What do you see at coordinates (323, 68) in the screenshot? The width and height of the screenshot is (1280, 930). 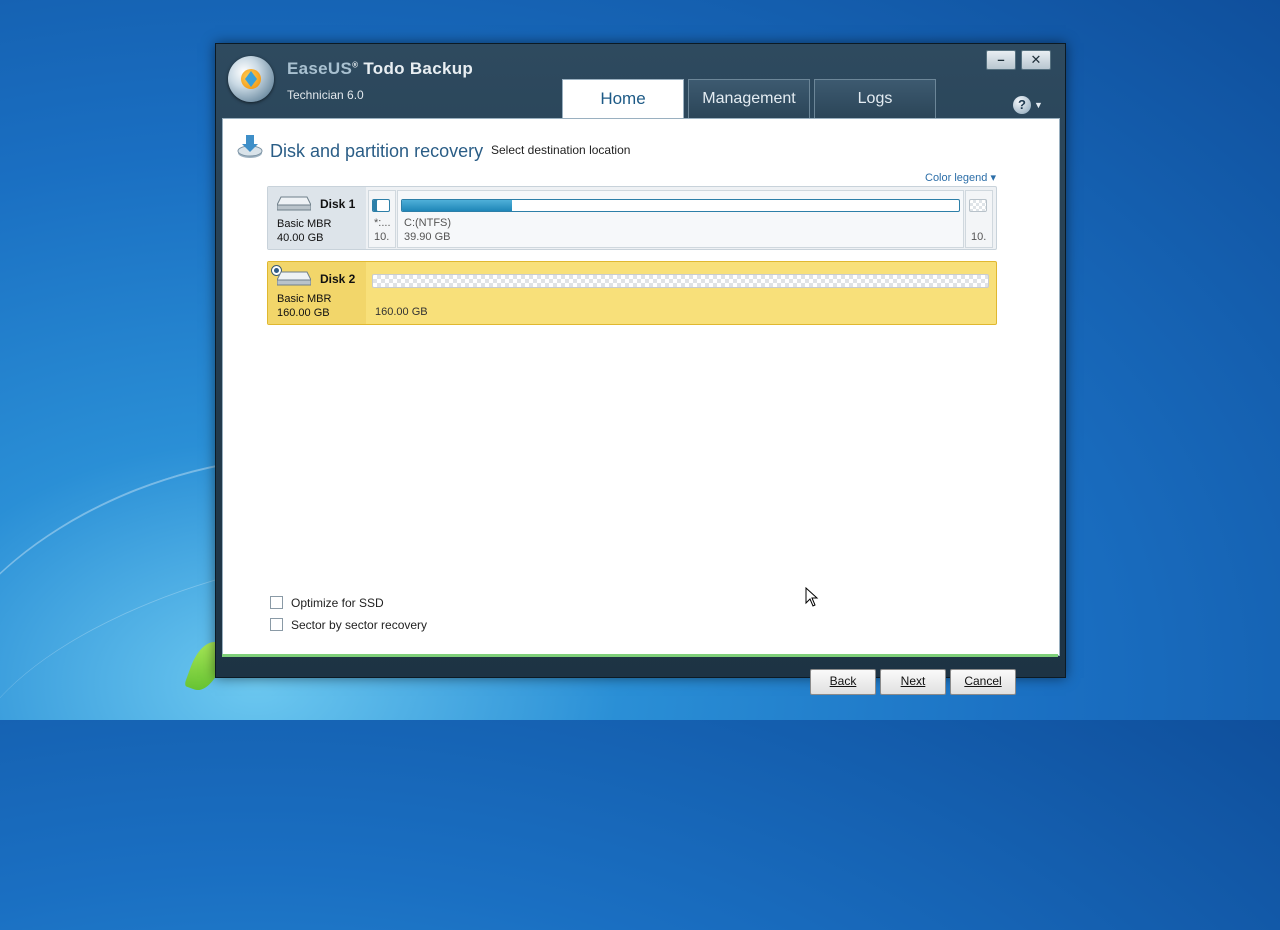 I see `app-brand: EaseUS®` at bounding box center [323, 68].